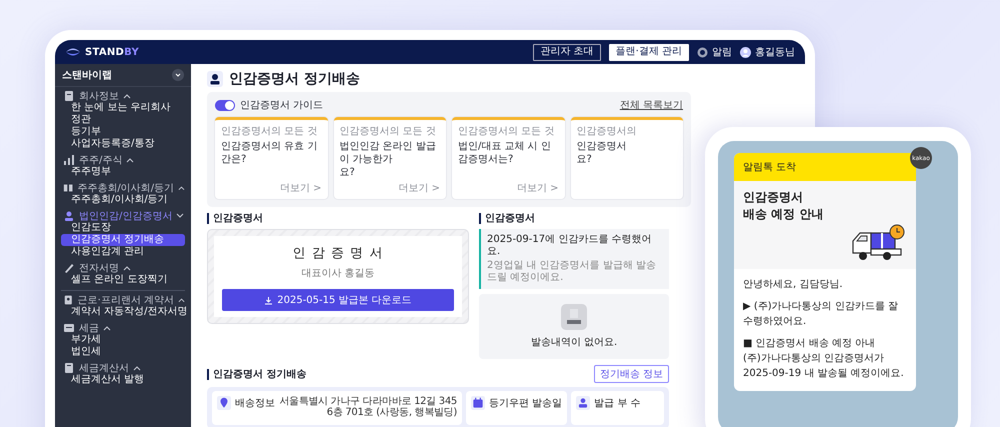 Image resolution: width=1000 pixels, height=427 pixels. Describe the element at coordinates (224, 403) in the screenshot. I see `location-pin-icon` at that location.